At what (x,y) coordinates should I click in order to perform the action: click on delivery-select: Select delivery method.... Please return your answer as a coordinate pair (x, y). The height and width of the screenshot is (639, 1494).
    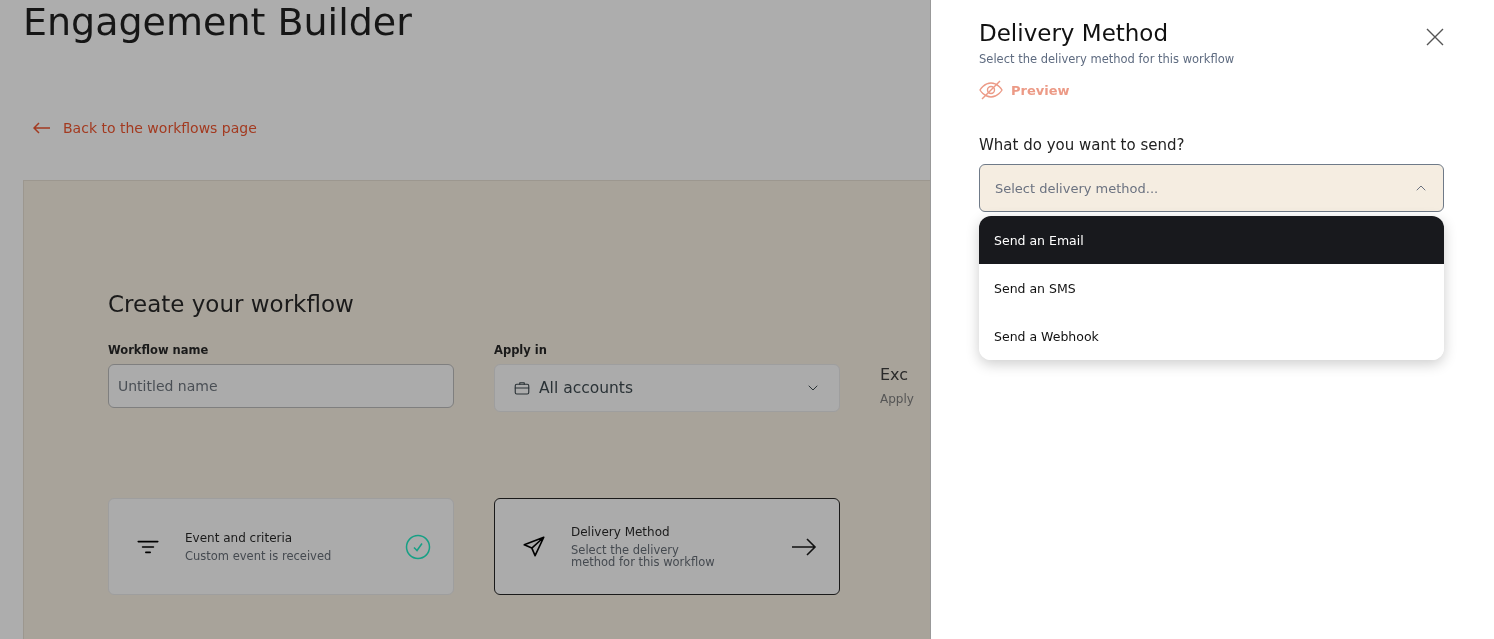
    Looking at the image, I should click on (1211, 188).